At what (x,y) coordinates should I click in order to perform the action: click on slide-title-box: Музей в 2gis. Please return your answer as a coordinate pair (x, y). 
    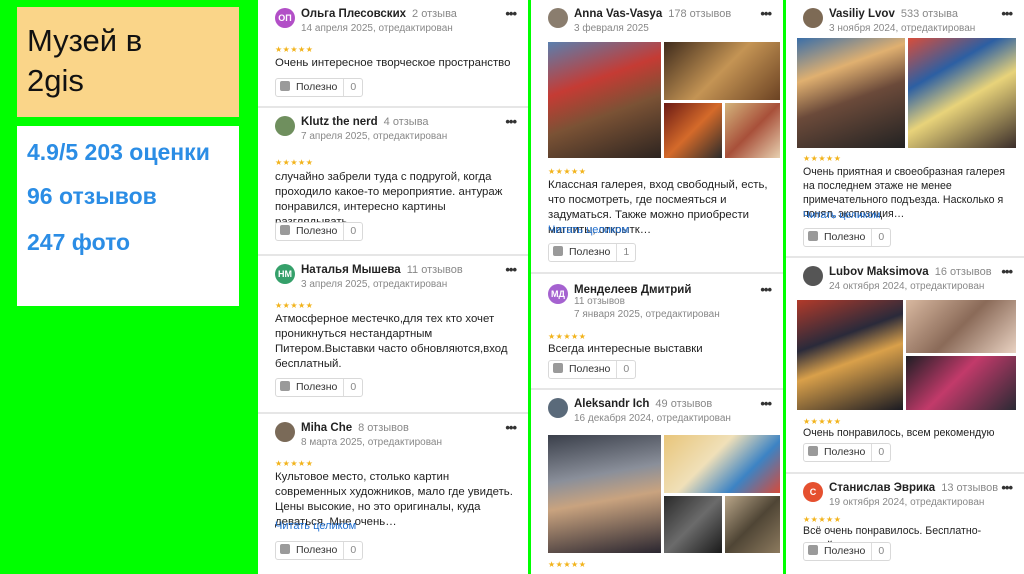
    Looking at the image, I should click on (128, 62).